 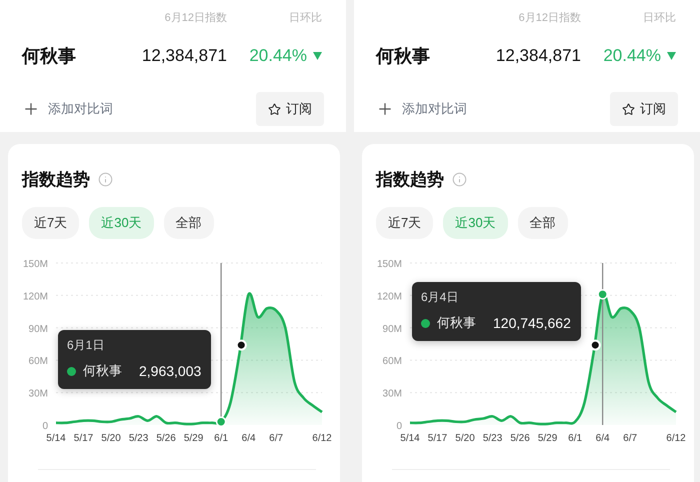 I want to click on tooltip-value: 120,745,662, so click(x=532, y=323).